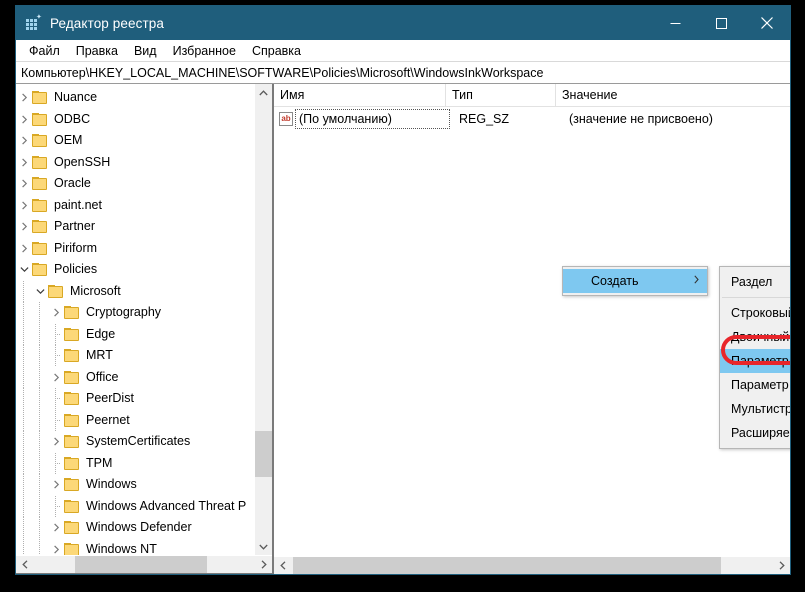 The image size is (805, 592). What do you see at coordinates (721, 23) in the screenshot?
I see `maximize-button` at bounding box center [721, 23].